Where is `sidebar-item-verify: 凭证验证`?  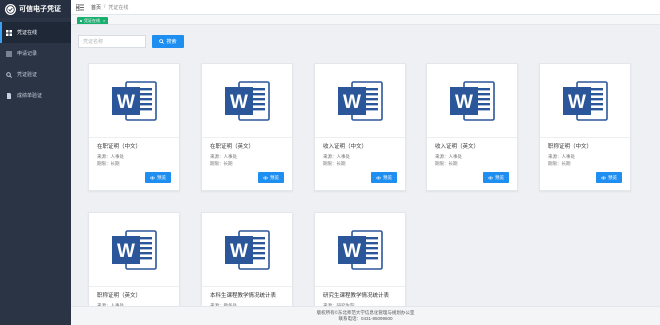
sidebar-item-verify: 凭证验证 is located at coordinates (35, 74).